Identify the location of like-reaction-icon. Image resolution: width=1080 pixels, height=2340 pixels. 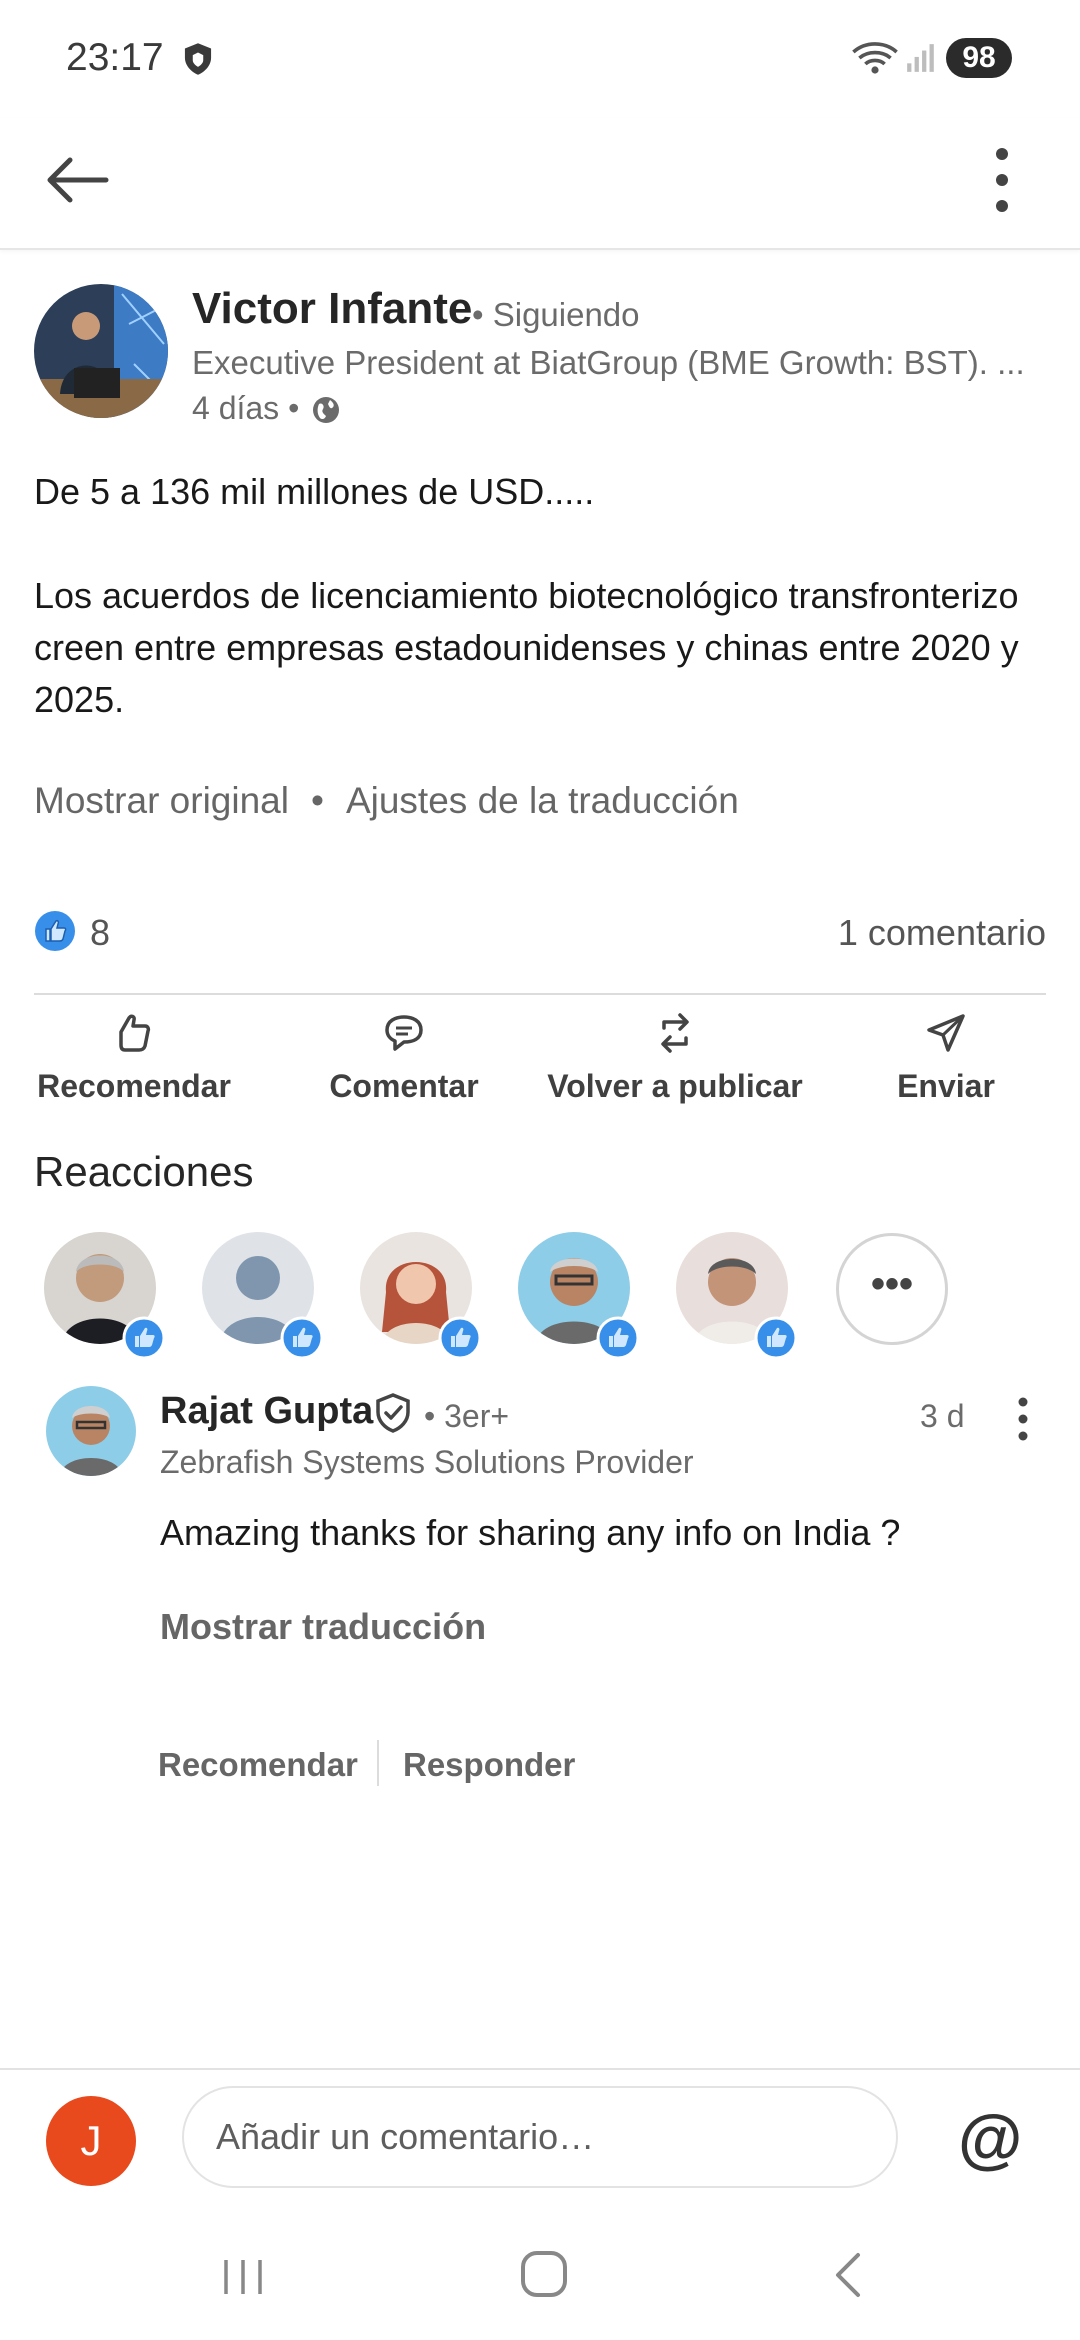
(55, 931).